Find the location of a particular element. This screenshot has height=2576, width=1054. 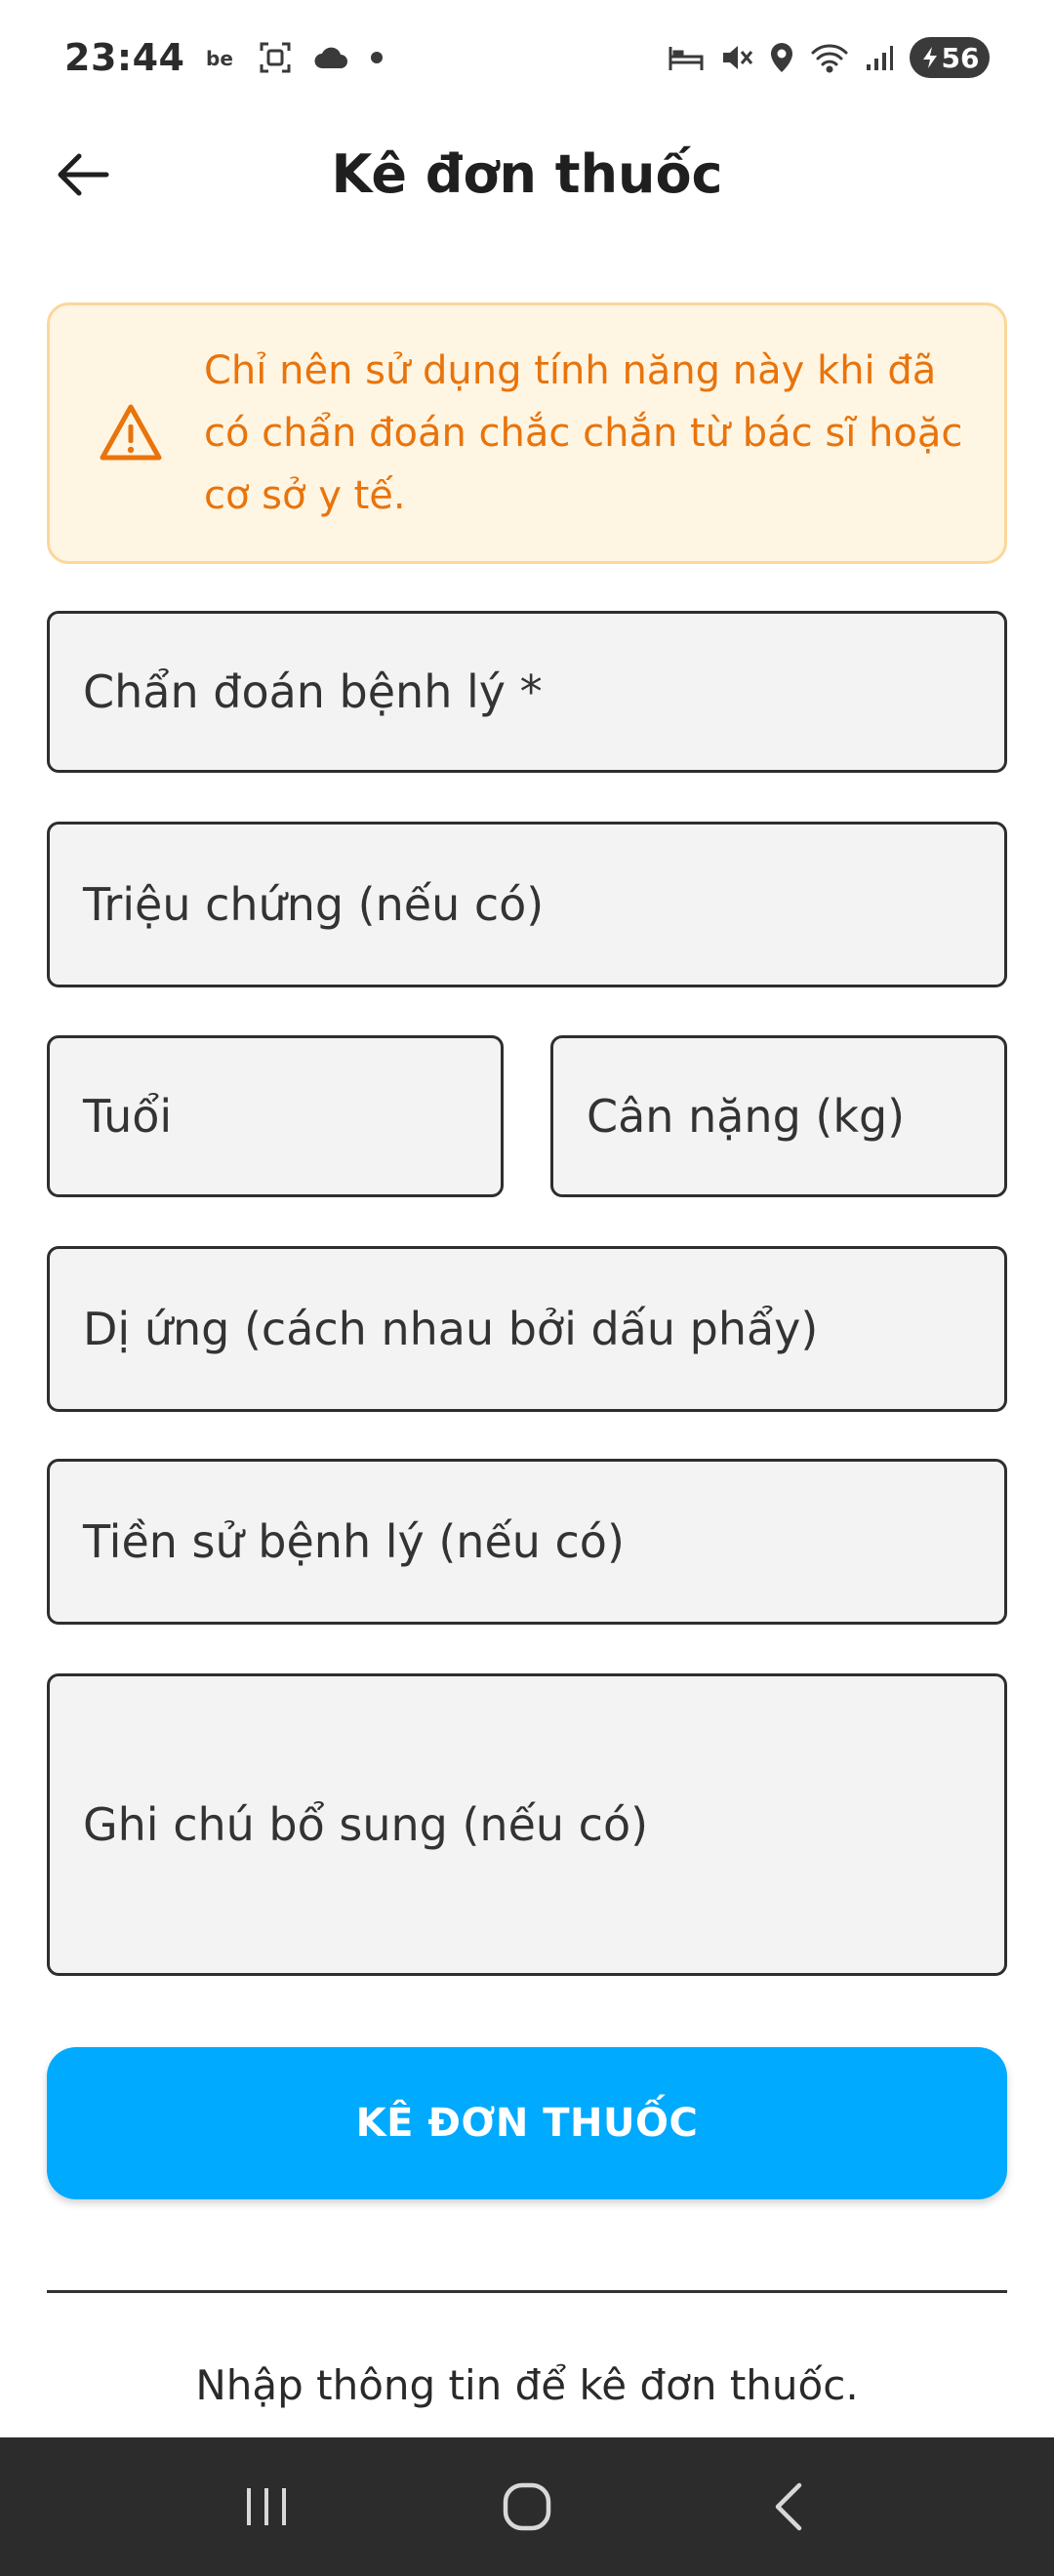

battery-indicator: 56 is located at coordinates (950, 57).